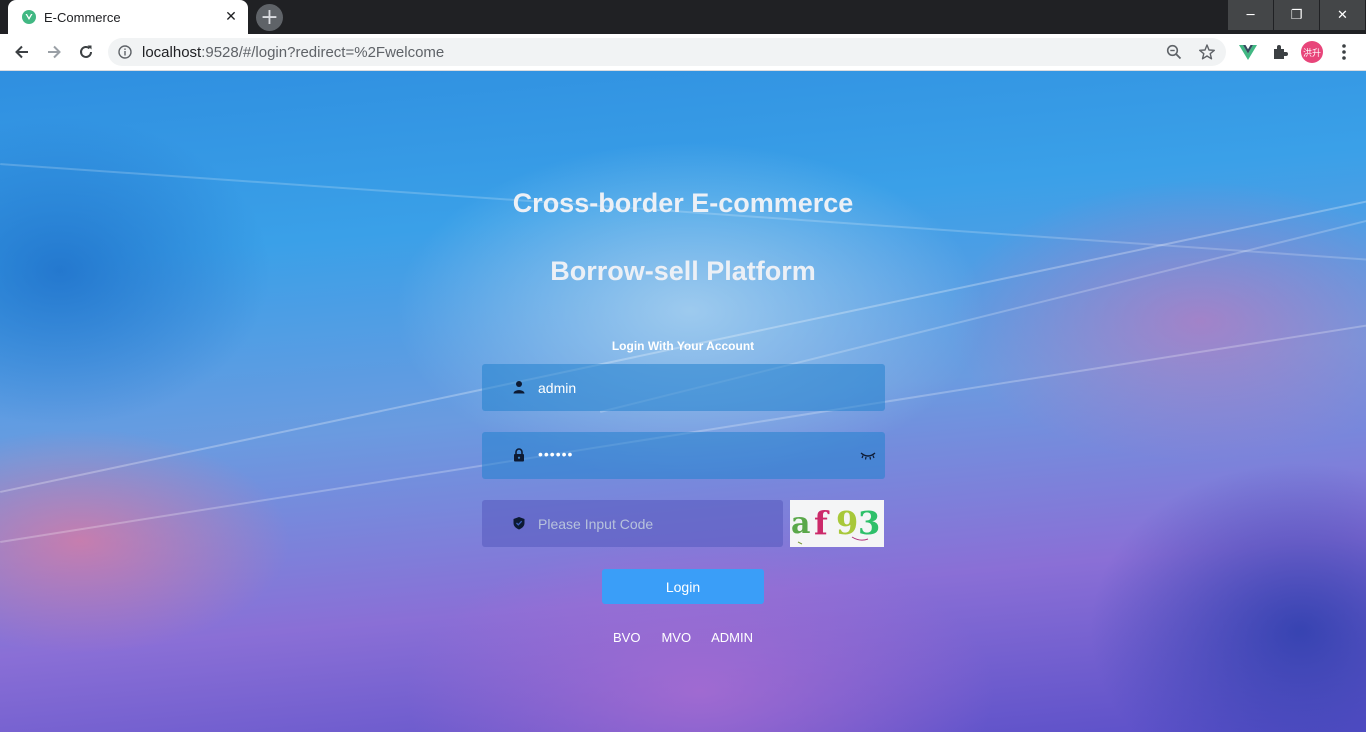 The image size is (1366, 732). Describe the element at coordinates (269, 17) in the screenshot. I see `new-tab-button: +` at that location.